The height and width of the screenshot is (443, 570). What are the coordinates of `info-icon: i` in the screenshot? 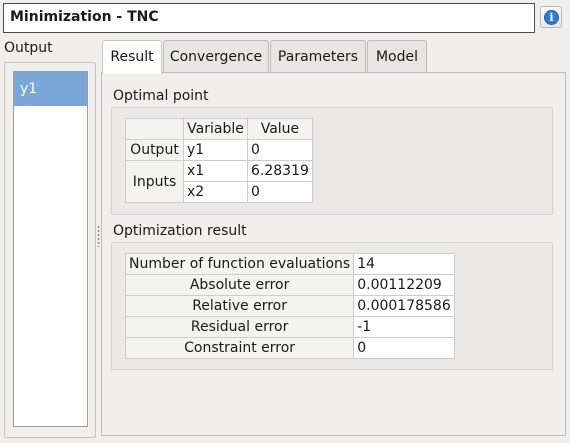 It's located at (551, 17).